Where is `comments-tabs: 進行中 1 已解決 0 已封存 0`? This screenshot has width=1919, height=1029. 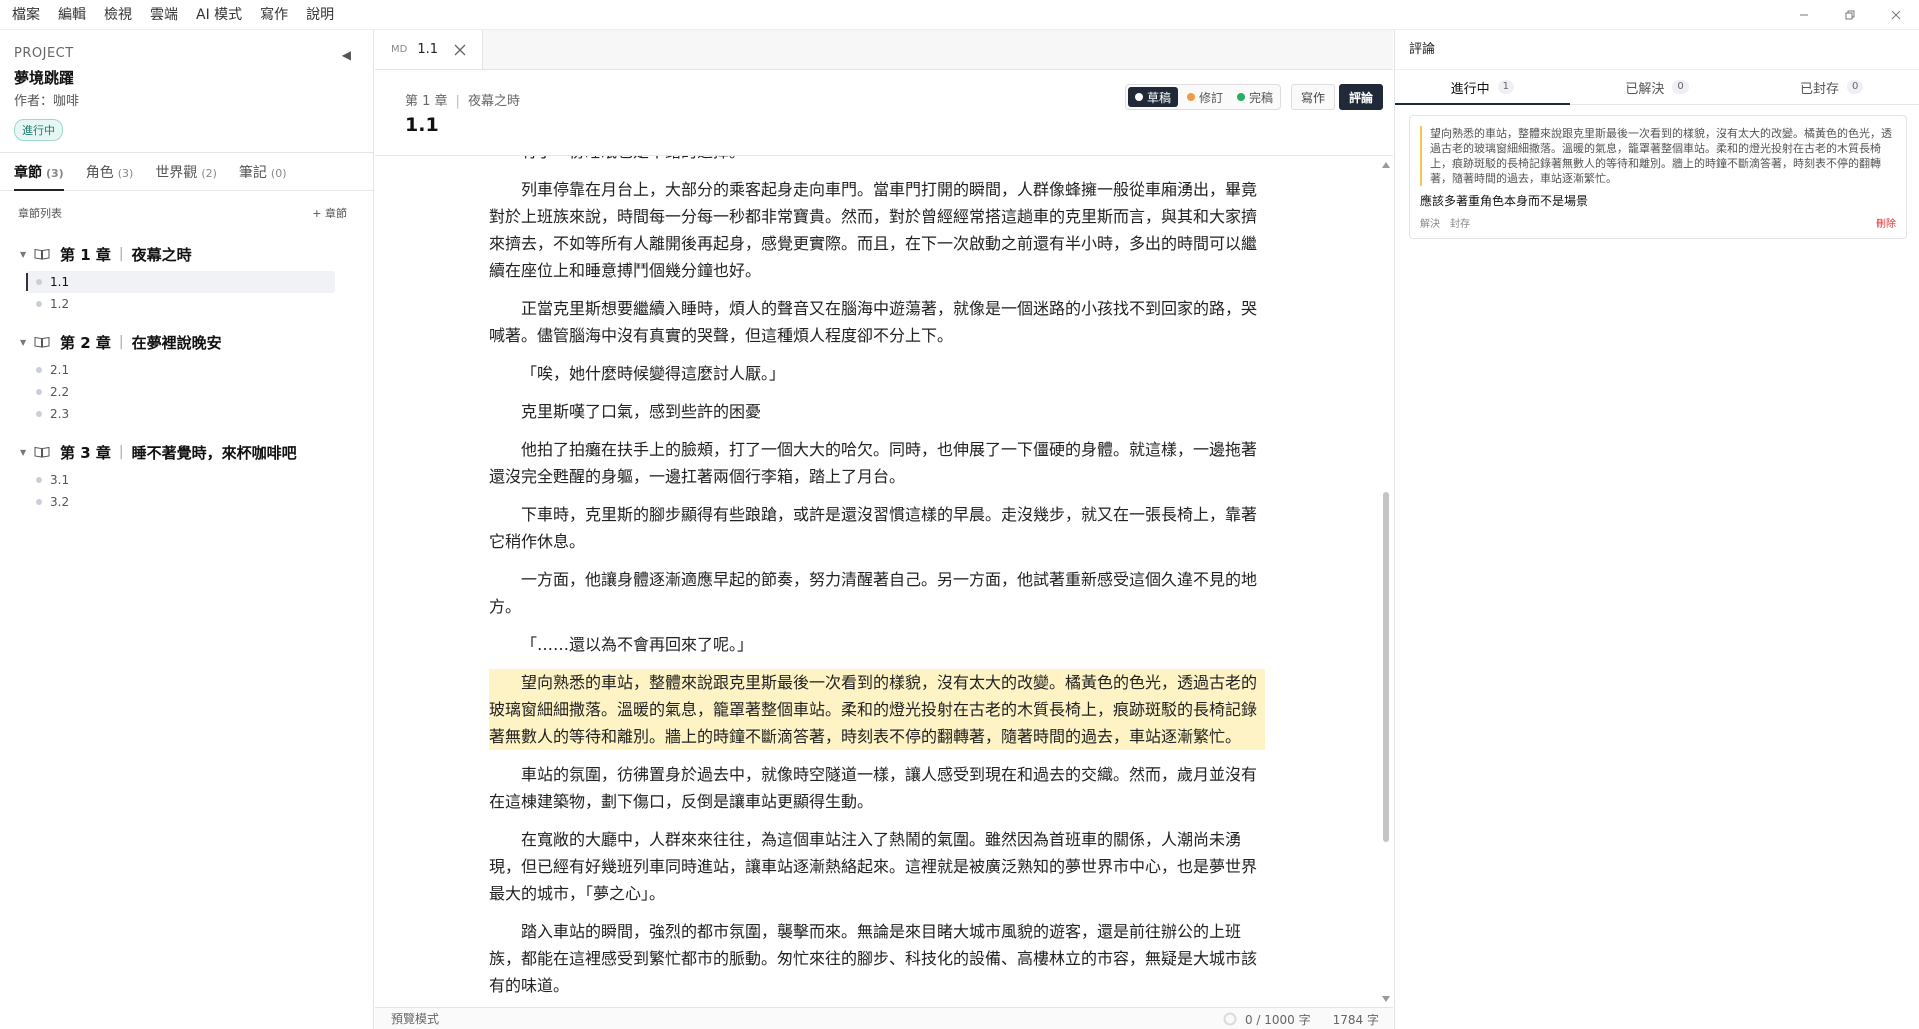
comments-tabs: 進行中 1 已解決 0 已封存 0 is located at coordinates (1657, 87).